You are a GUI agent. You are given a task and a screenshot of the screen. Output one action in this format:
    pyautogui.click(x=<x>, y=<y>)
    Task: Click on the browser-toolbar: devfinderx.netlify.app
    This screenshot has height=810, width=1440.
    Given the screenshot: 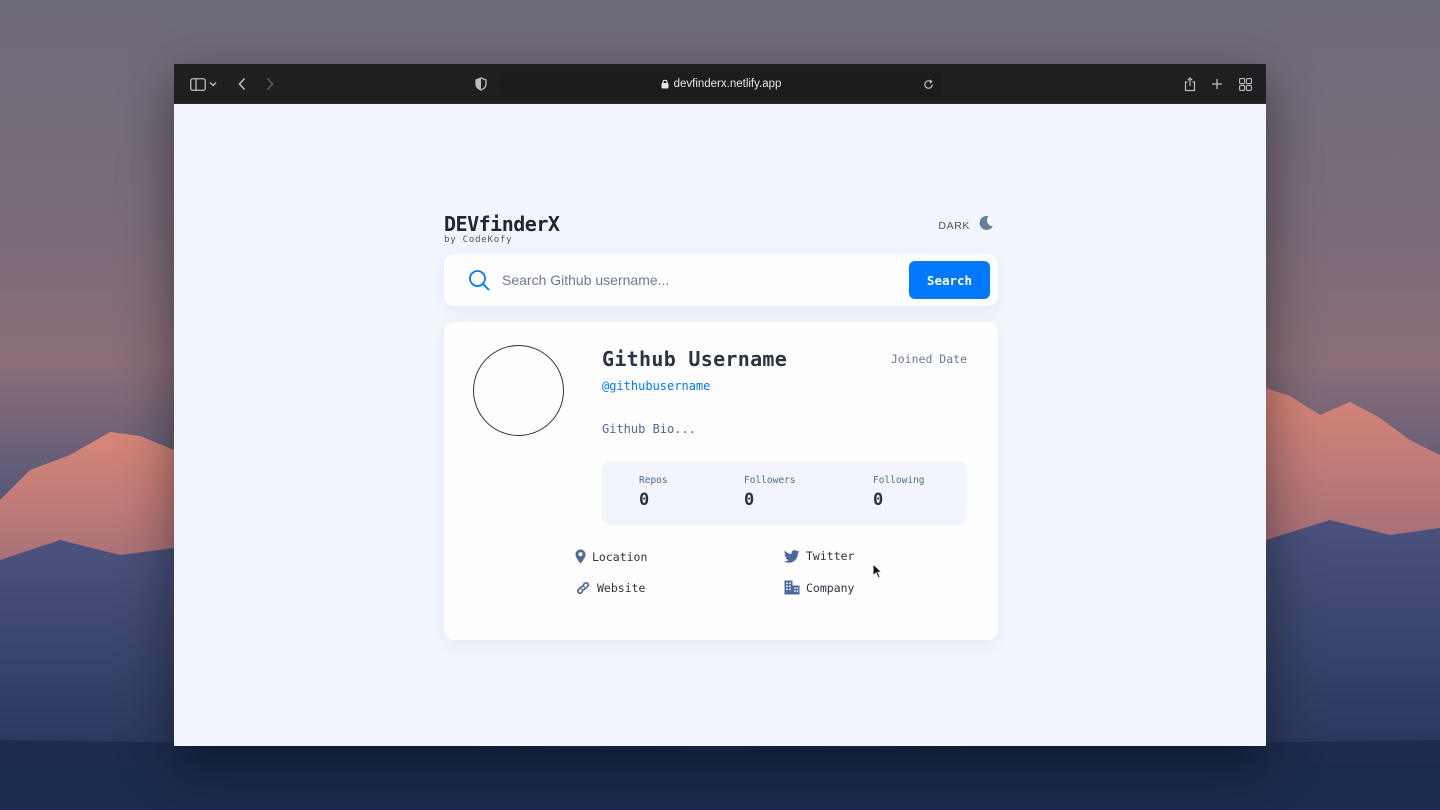 What is the action you would take?
    pyautogui.click(x=720, y=84)
    